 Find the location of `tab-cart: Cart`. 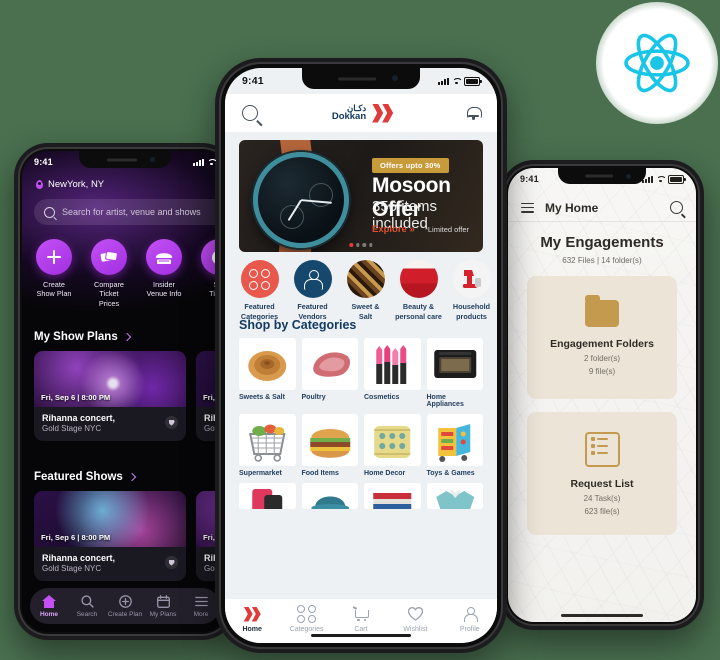

tab-cart: Cart is located at coordinates (361, 619).